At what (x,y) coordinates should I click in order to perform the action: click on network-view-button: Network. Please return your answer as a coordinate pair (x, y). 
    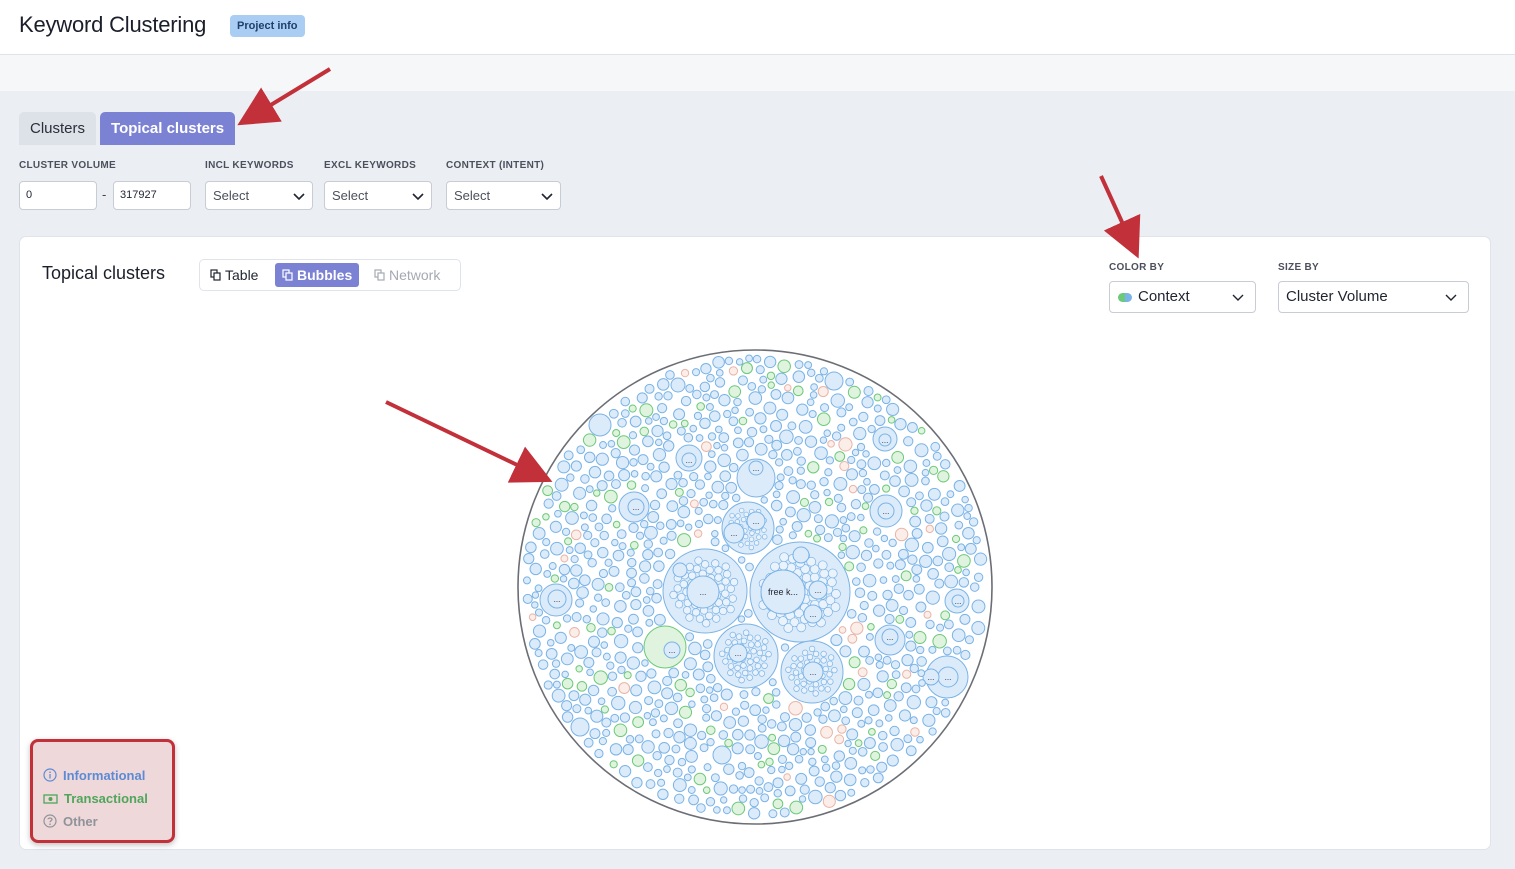
    Looking at the image, I should click on (407, 275).